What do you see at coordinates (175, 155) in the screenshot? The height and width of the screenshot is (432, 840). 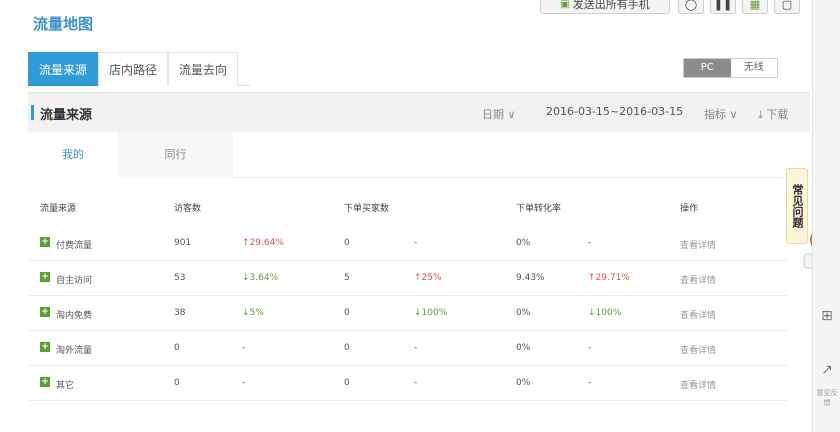 I see `subtab-peers: 同行` at bounding box center [175, 155].